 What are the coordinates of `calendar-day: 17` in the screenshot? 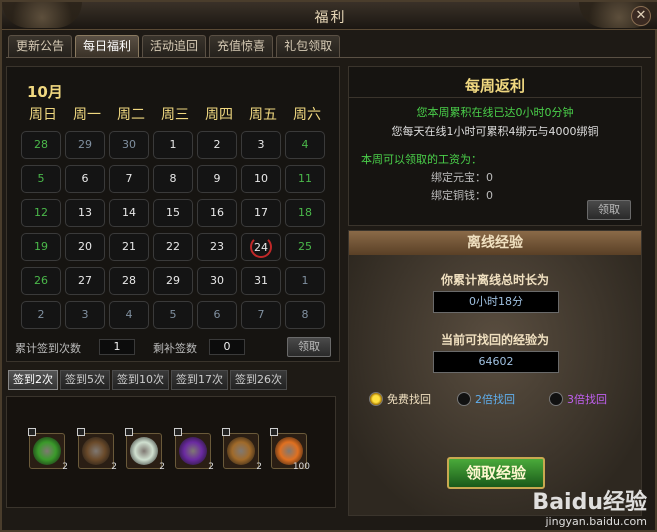 It's located at (261, 213).